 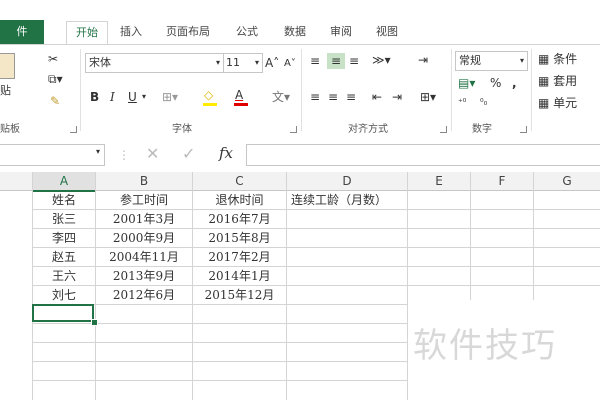 I want to click on tab-insert: 插入, so click(x=131, y=32).